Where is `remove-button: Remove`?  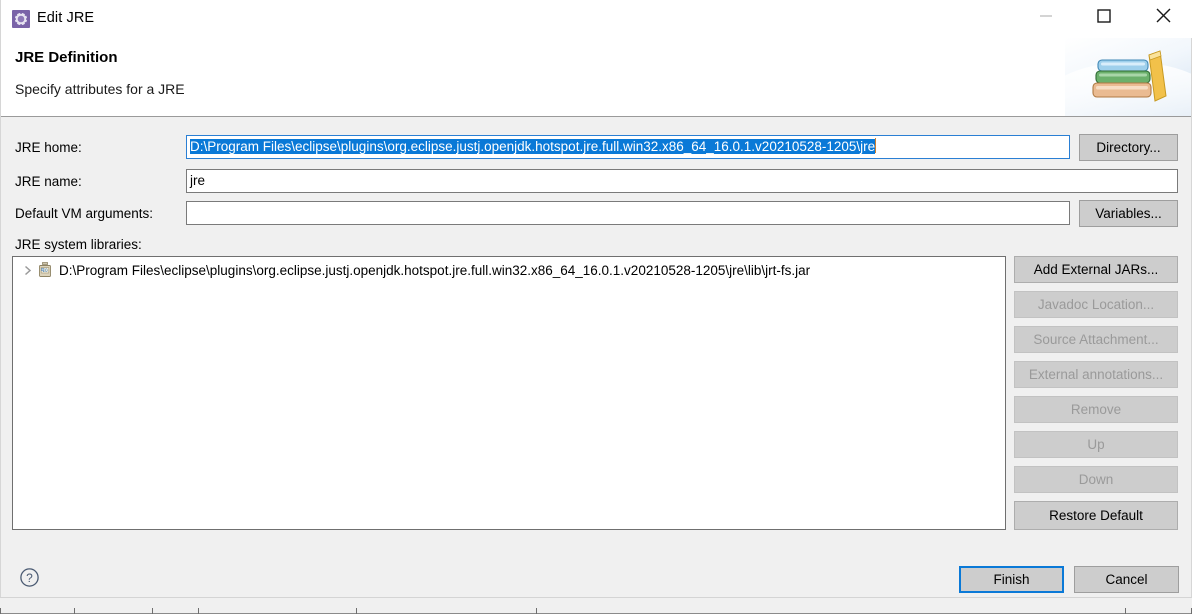
remove-button: Remove is located at coordinates (1096, 409).